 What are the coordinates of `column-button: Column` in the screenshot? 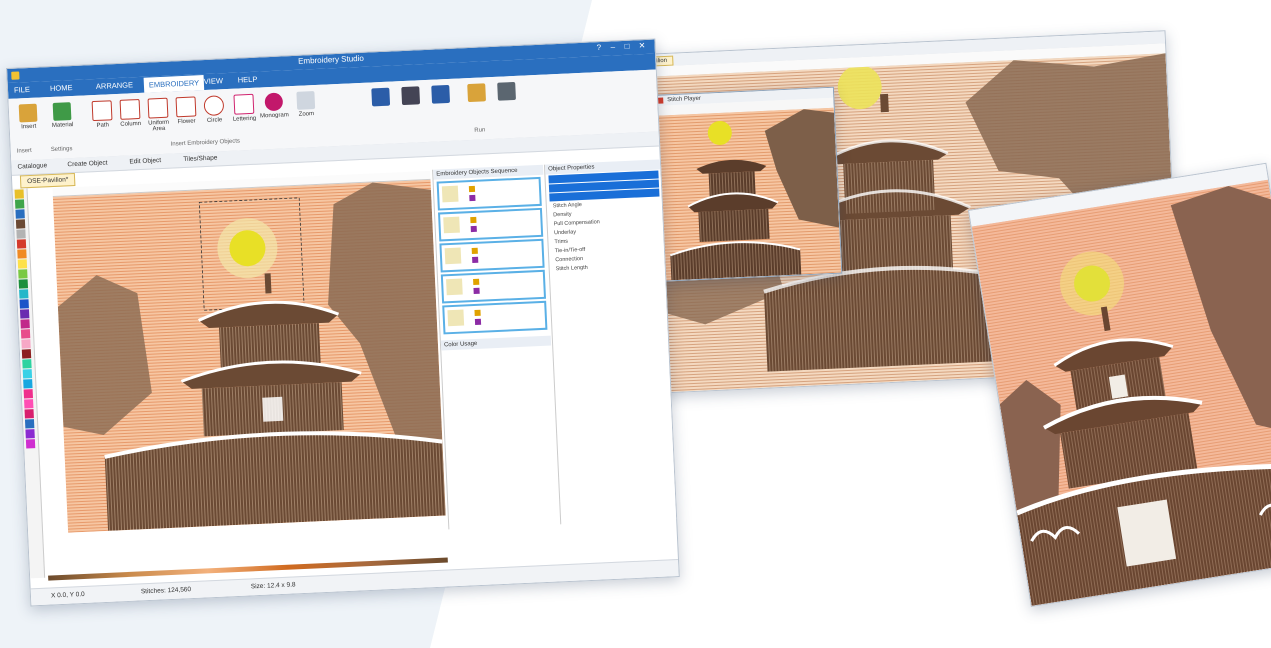 It's located at (130, 113).